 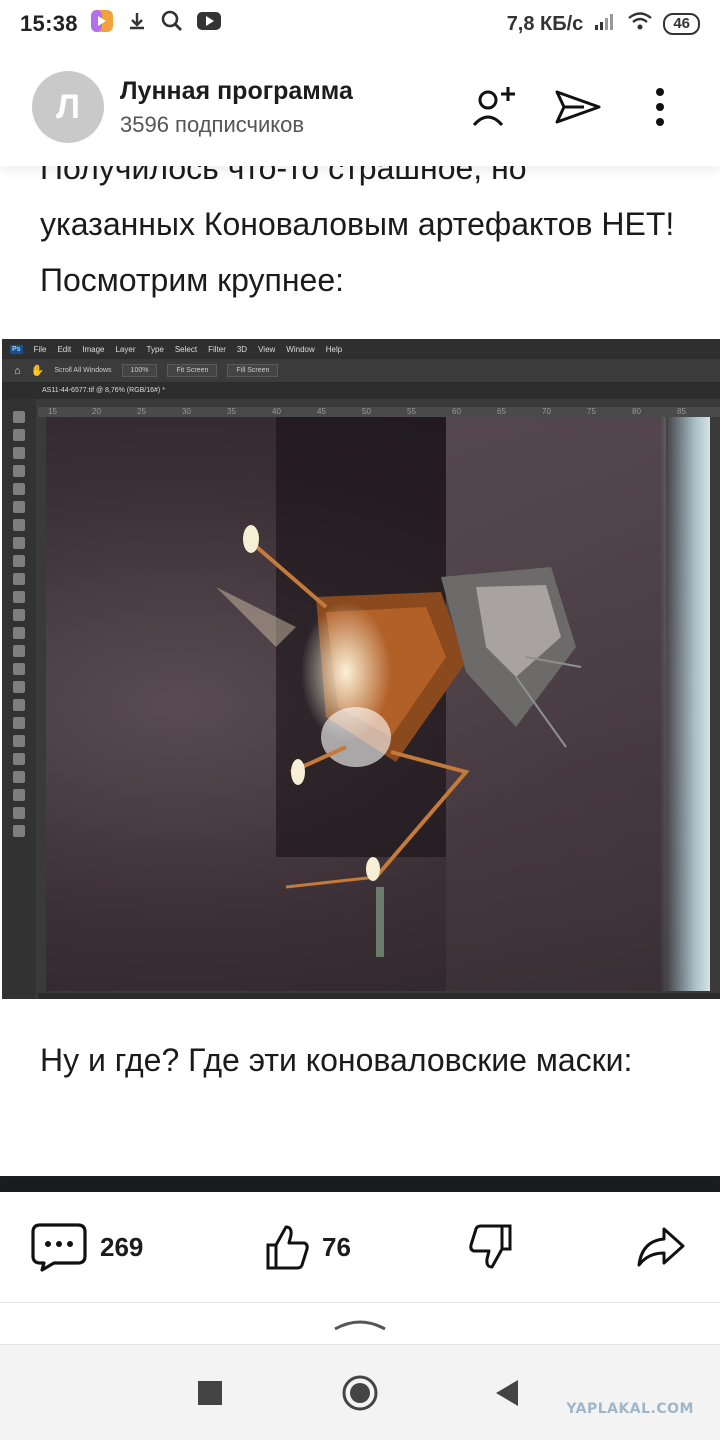 What do you see at coordinates (137, 24) in the screenshot?
I see `download-icon` at bounding box center [137, 24].